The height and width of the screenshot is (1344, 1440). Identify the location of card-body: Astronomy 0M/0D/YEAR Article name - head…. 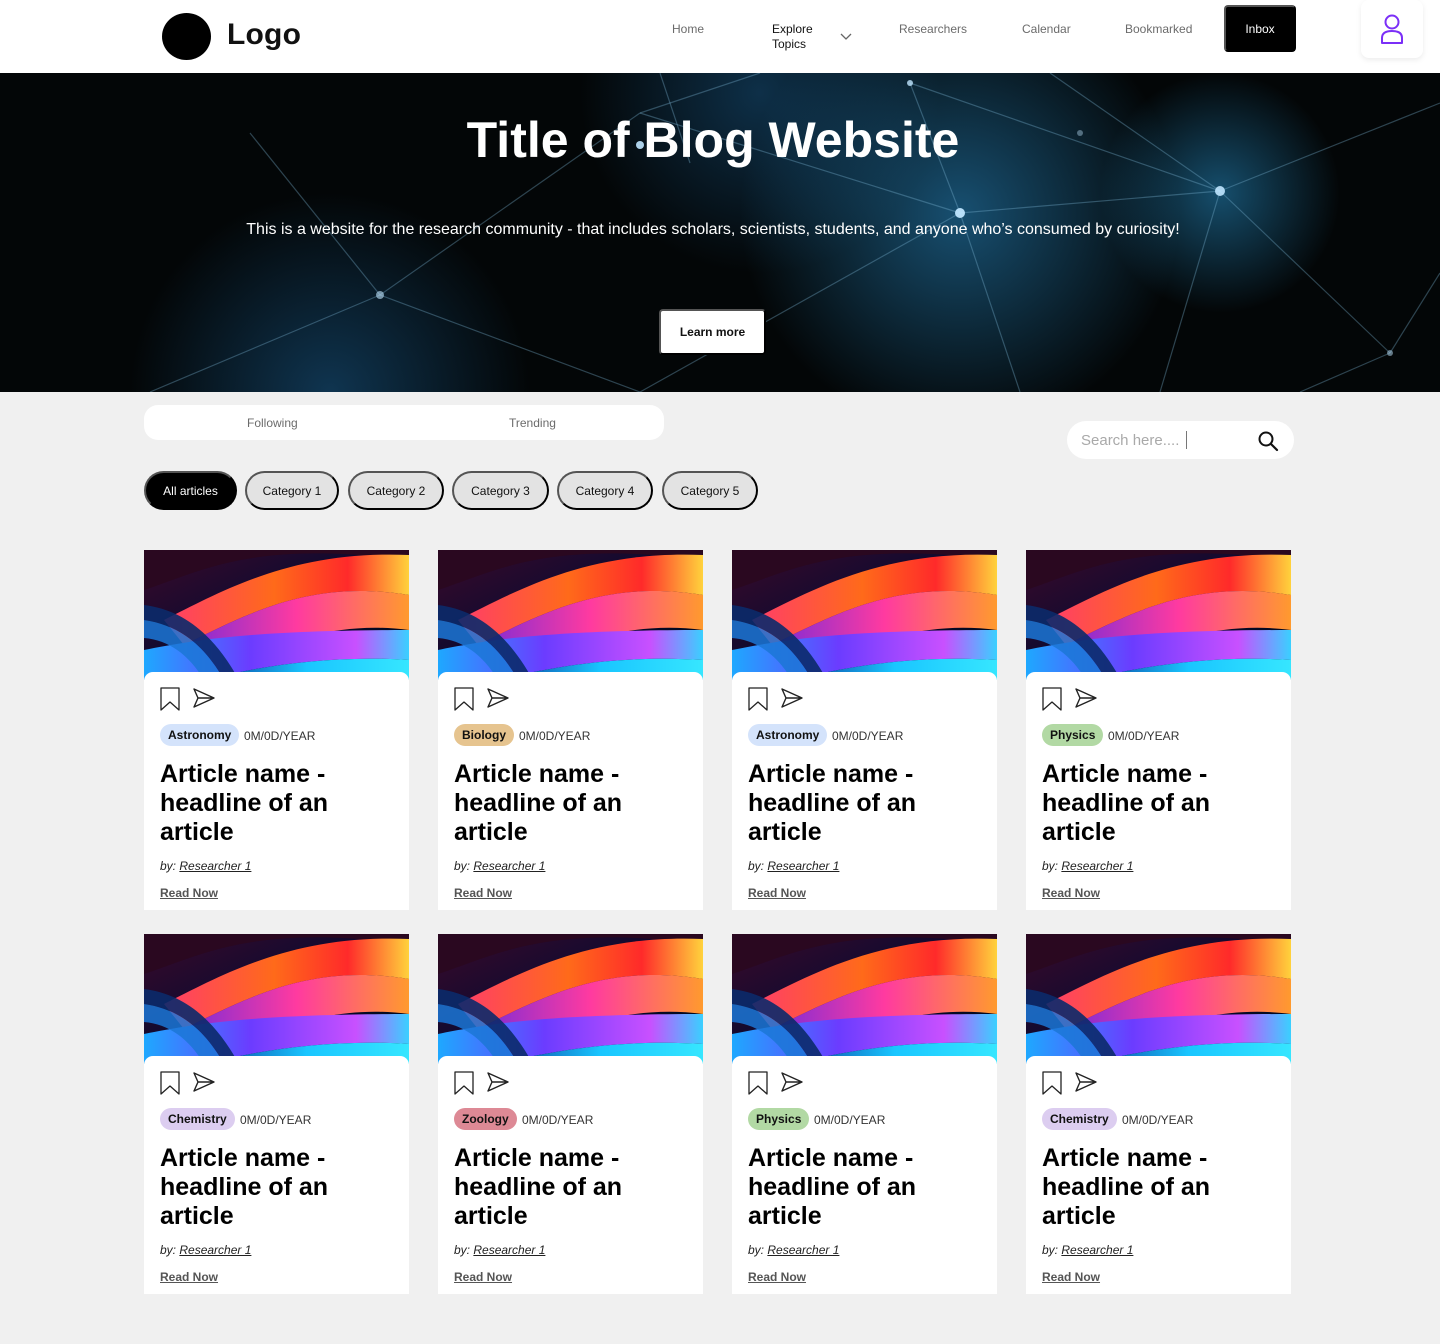
(276, 791).